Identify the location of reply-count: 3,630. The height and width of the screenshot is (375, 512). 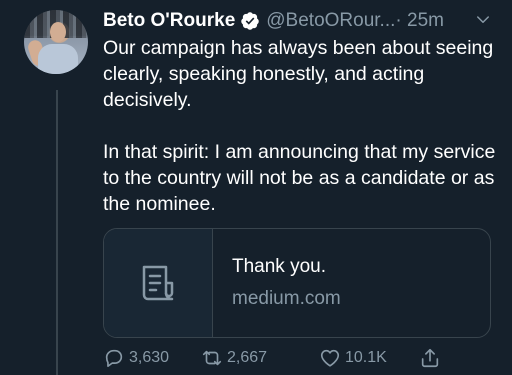
(149, 357).